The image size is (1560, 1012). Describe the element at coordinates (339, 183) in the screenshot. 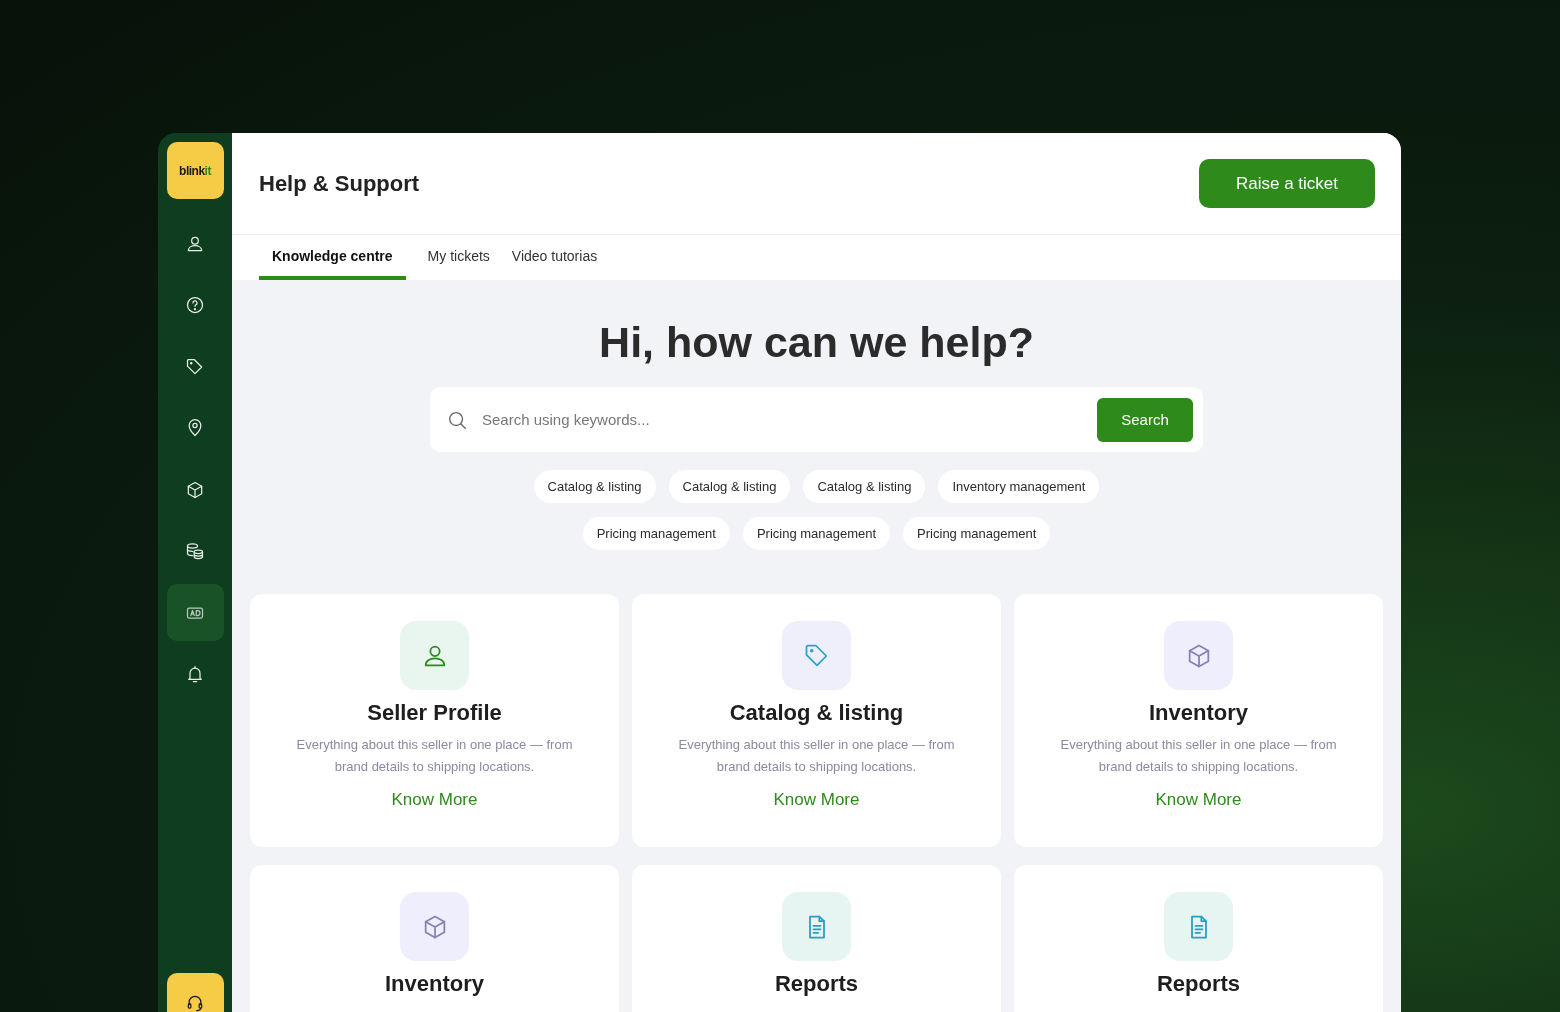

I see `page-title: Help & Support` at that location.